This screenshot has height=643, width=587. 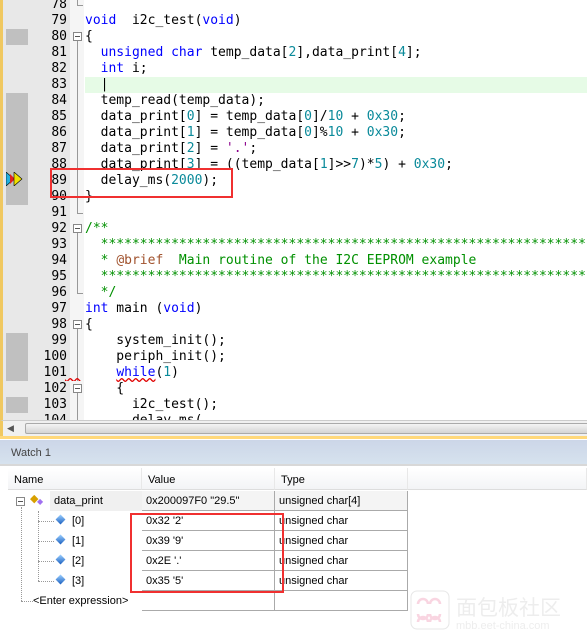 I want to click on code-line: 96 */, so click(x=295, y=293).